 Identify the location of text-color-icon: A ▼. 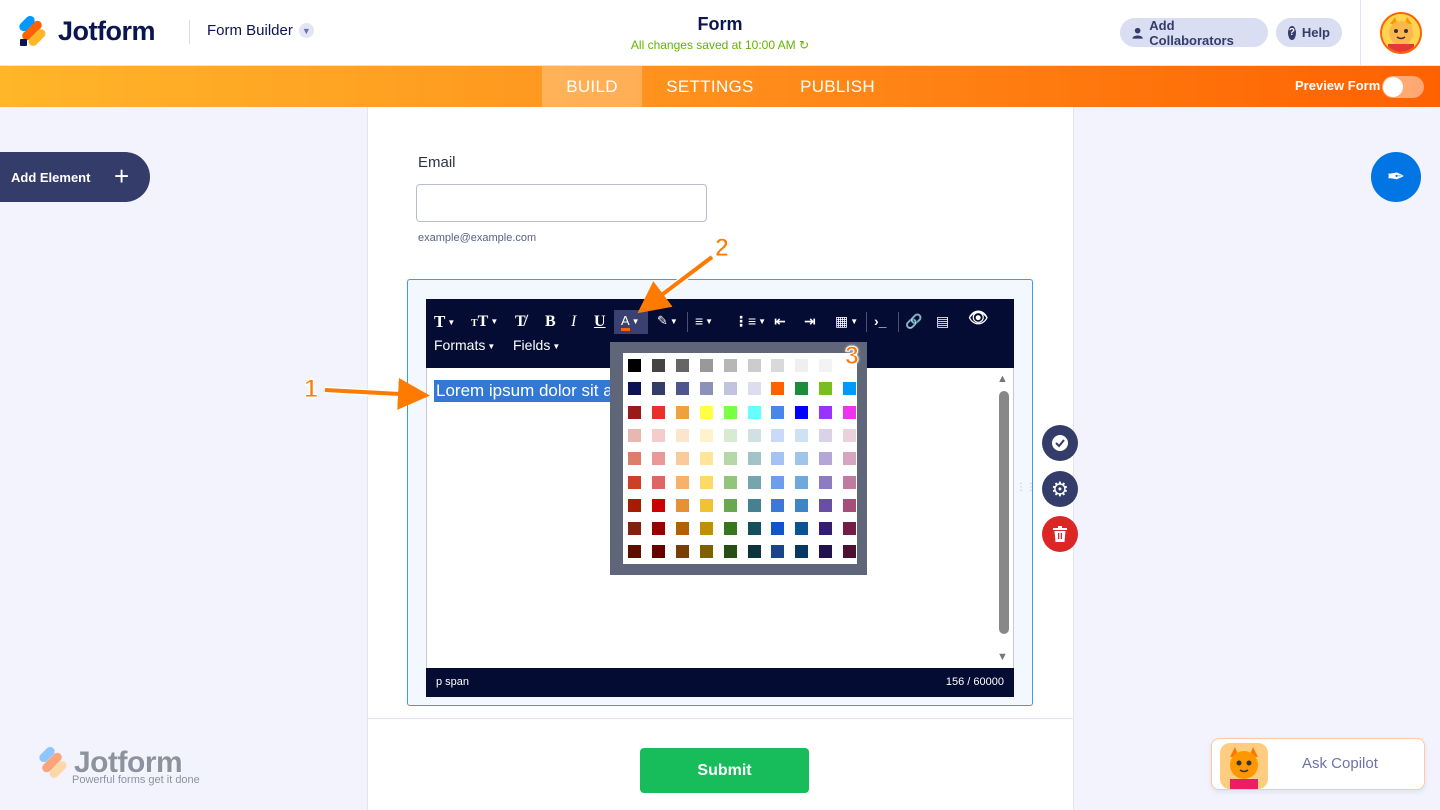
(630, 321).